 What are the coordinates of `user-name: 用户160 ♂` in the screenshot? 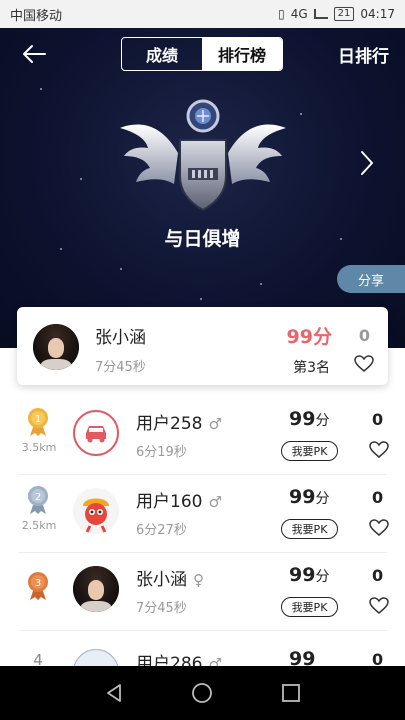 It's located at (179, 502).